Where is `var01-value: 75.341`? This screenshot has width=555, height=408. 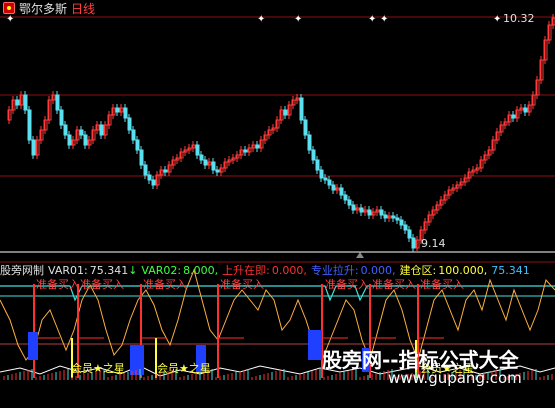 var01-value: 75.341 is located at coordinates (109, 270).